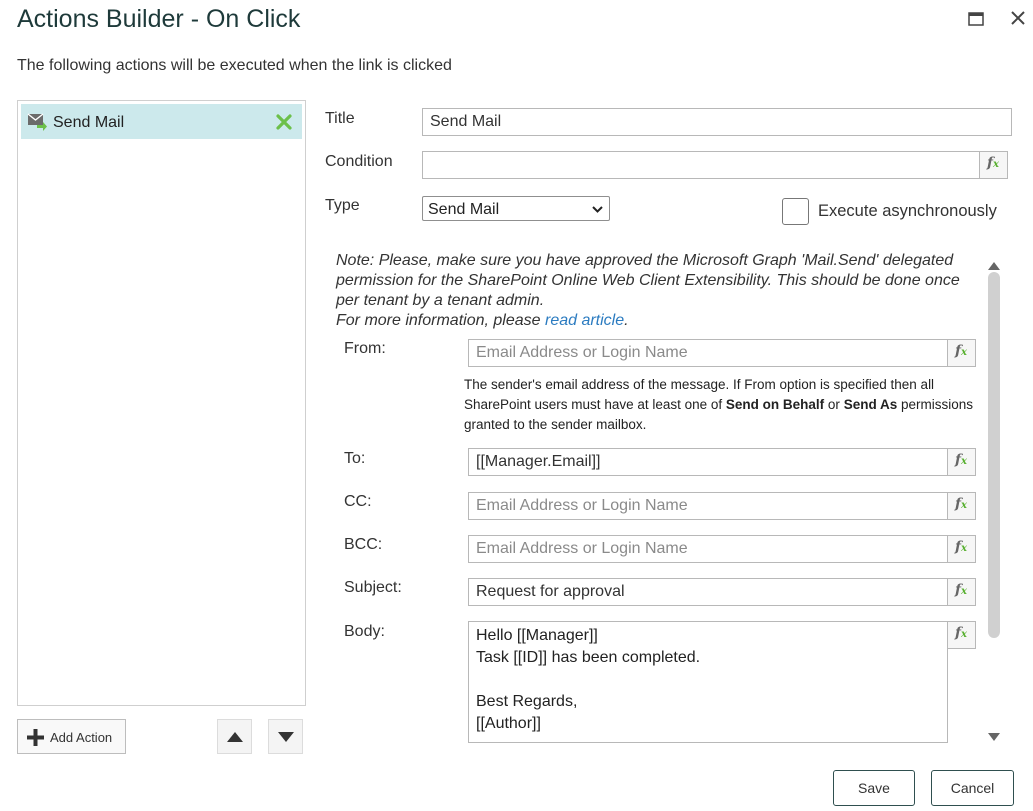  What do you see at coordinates (972, 788) in the screenshot?
I see `cancel-button: Cancel` at bounding box center [972, 788].